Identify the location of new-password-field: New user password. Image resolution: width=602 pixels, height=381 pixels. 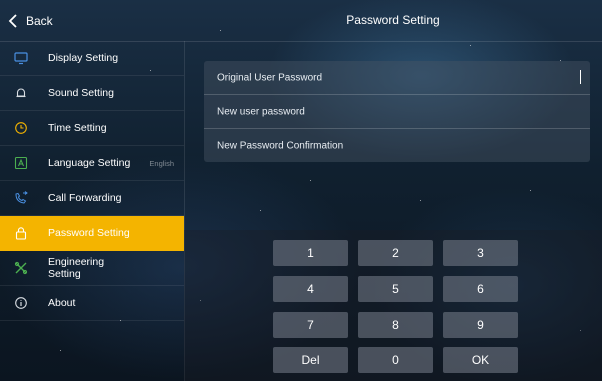
(397, 112).